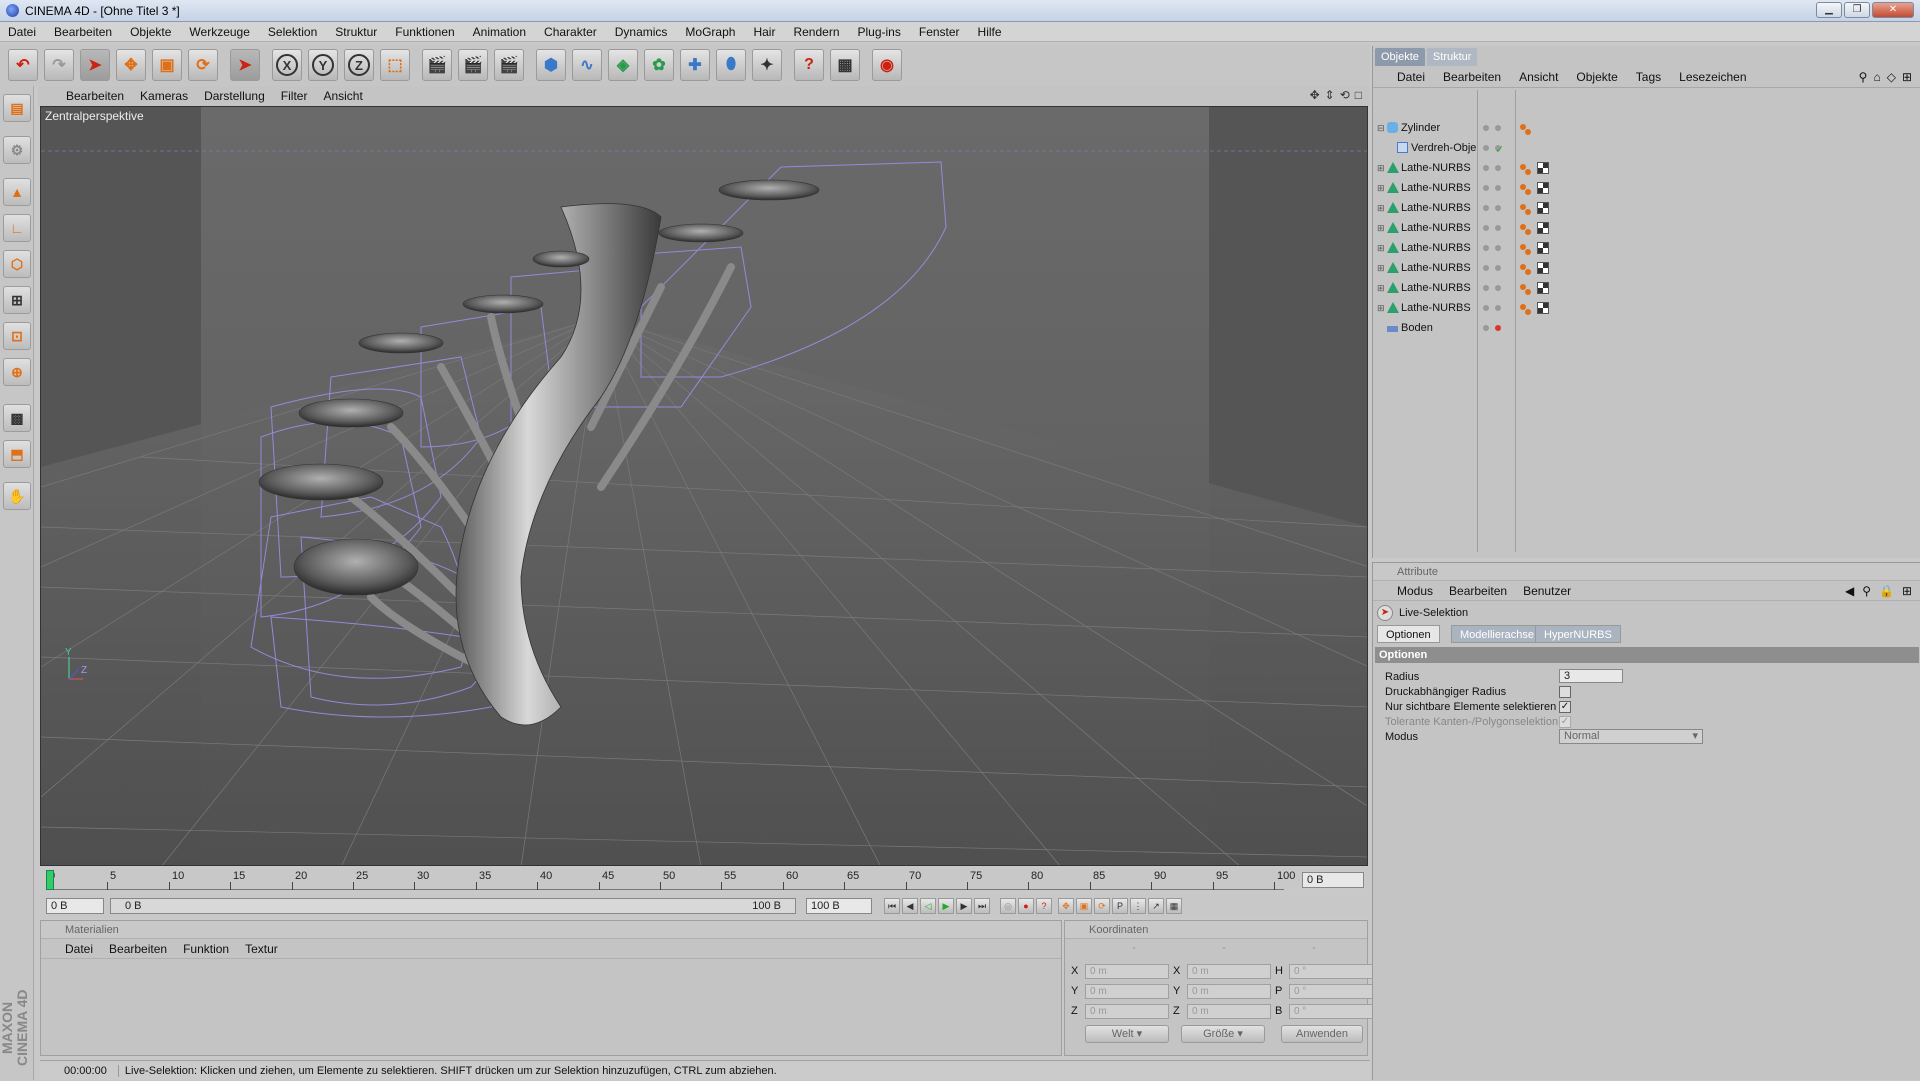 The width and height of the screenshot is (1920, 1081). Describe the element at coordinates (587, 65) in the screenshot. I see `spline-icon: ∿` at that location.